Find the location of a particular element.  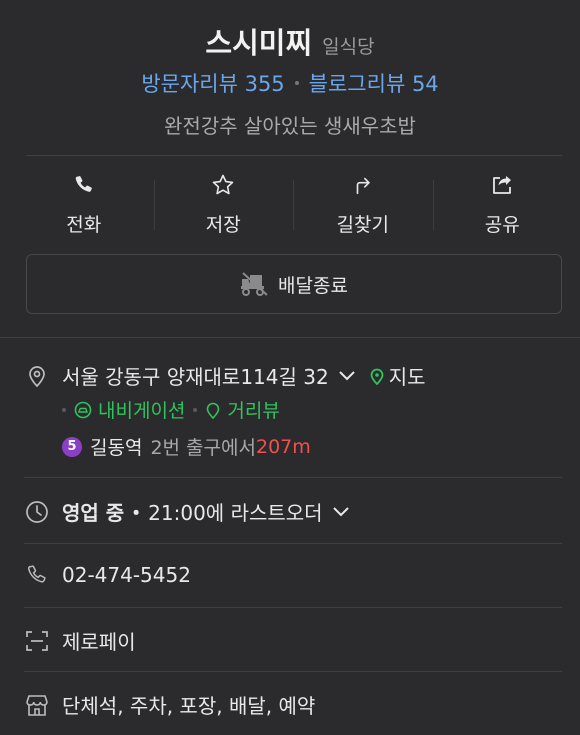

subway-line-badge: 5 is located at coordinates (72, 446).